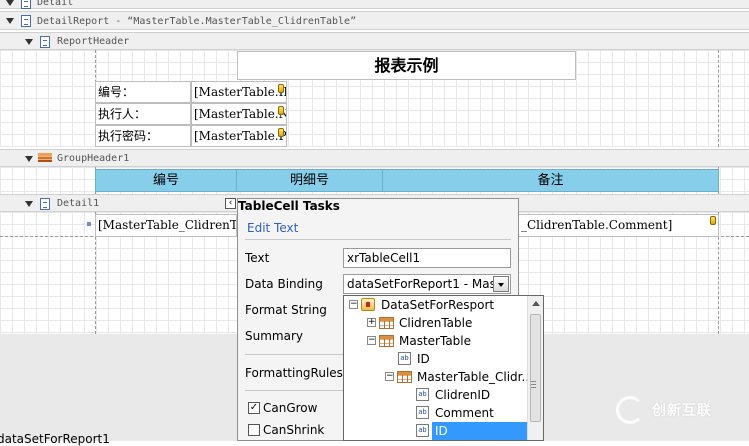 The width and height of the screenshot is (749, 446). Describe the element at coordinates (257, 258) in the screenshot. I see `text-label: Text` at that location.